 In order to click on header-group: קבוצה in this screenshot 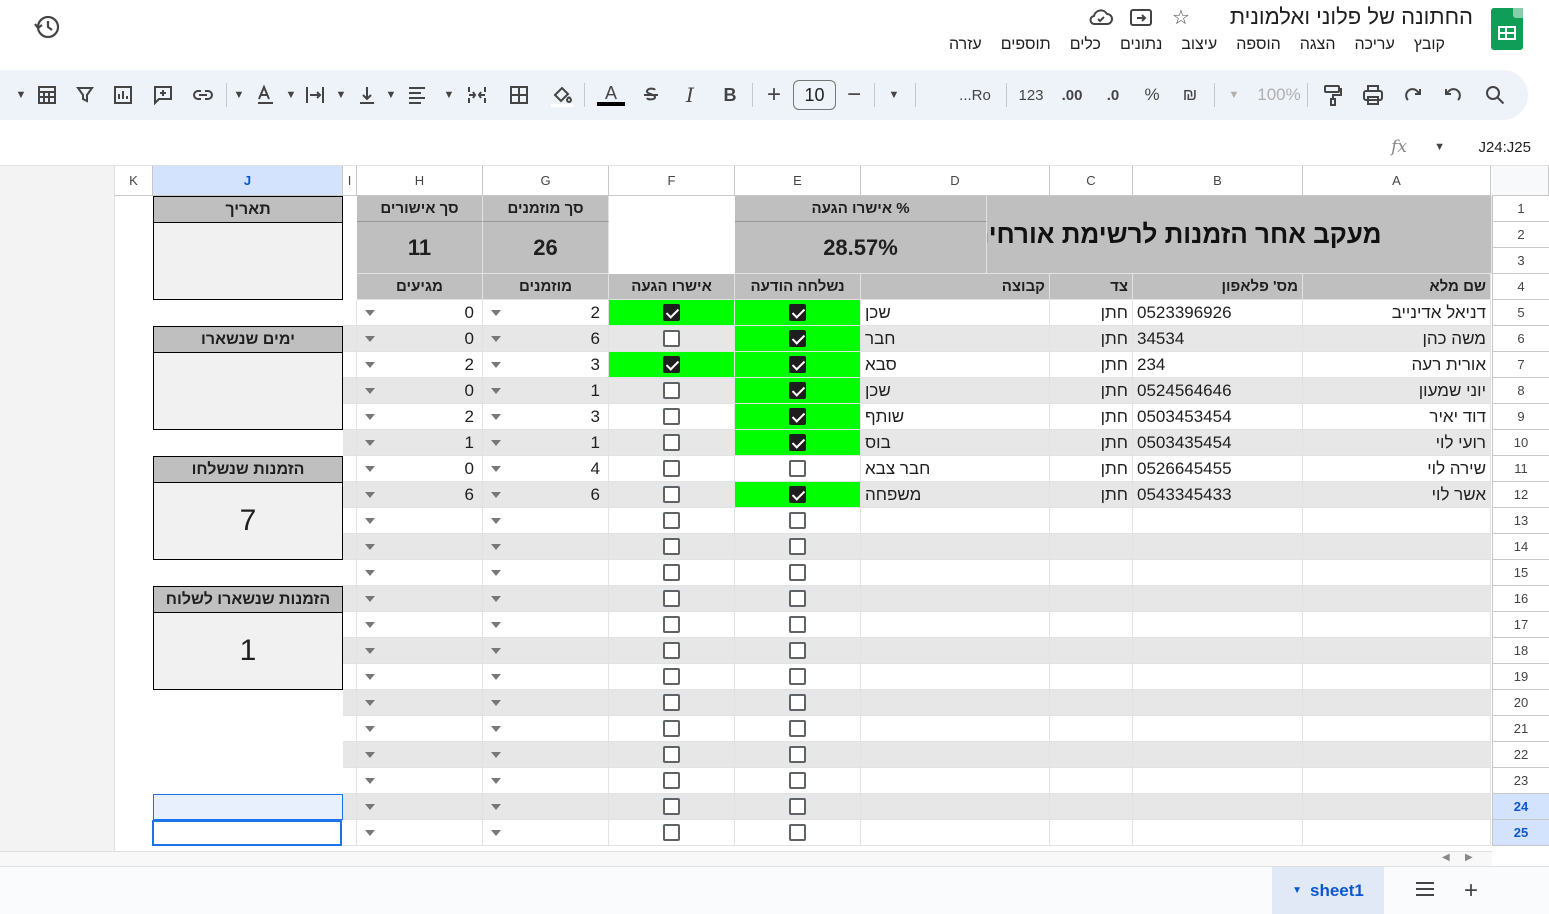, I will do `click(955, 287)`.